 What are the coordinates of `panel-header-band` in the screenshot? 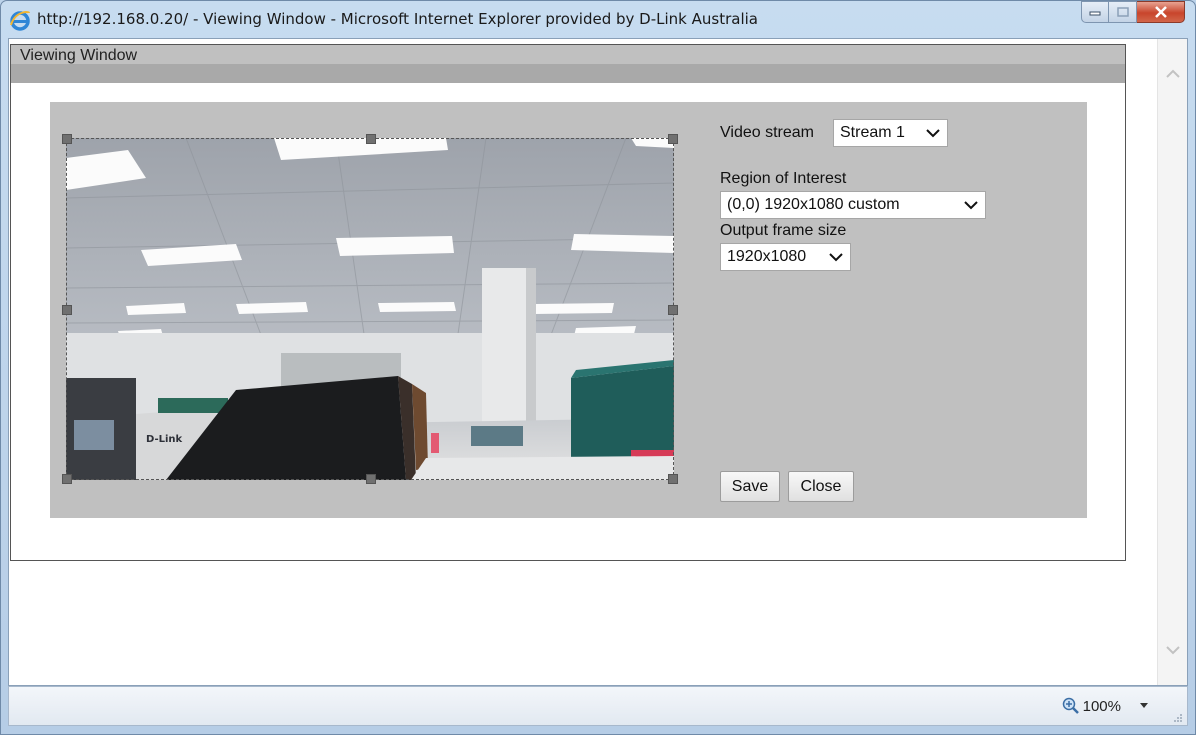 It's located at (568, 73).